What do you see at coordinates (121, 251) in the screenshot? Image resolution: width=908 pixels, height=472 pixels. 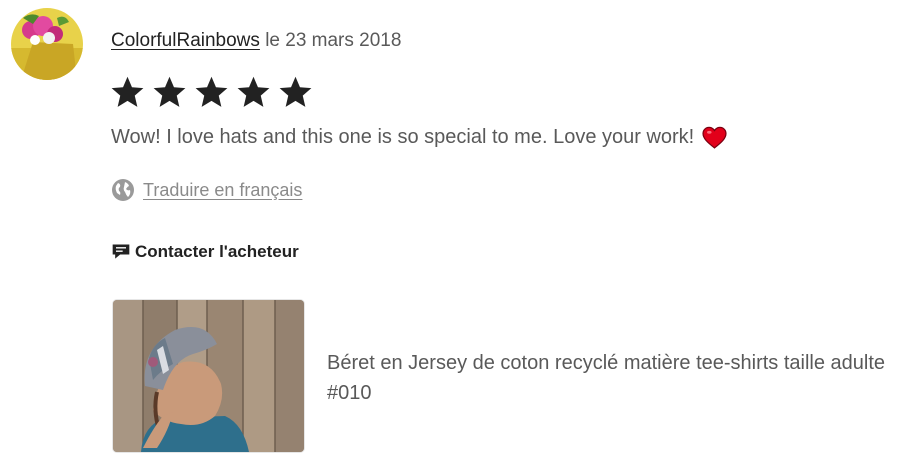 I see `message-icon` at bounding box center [121, 251].